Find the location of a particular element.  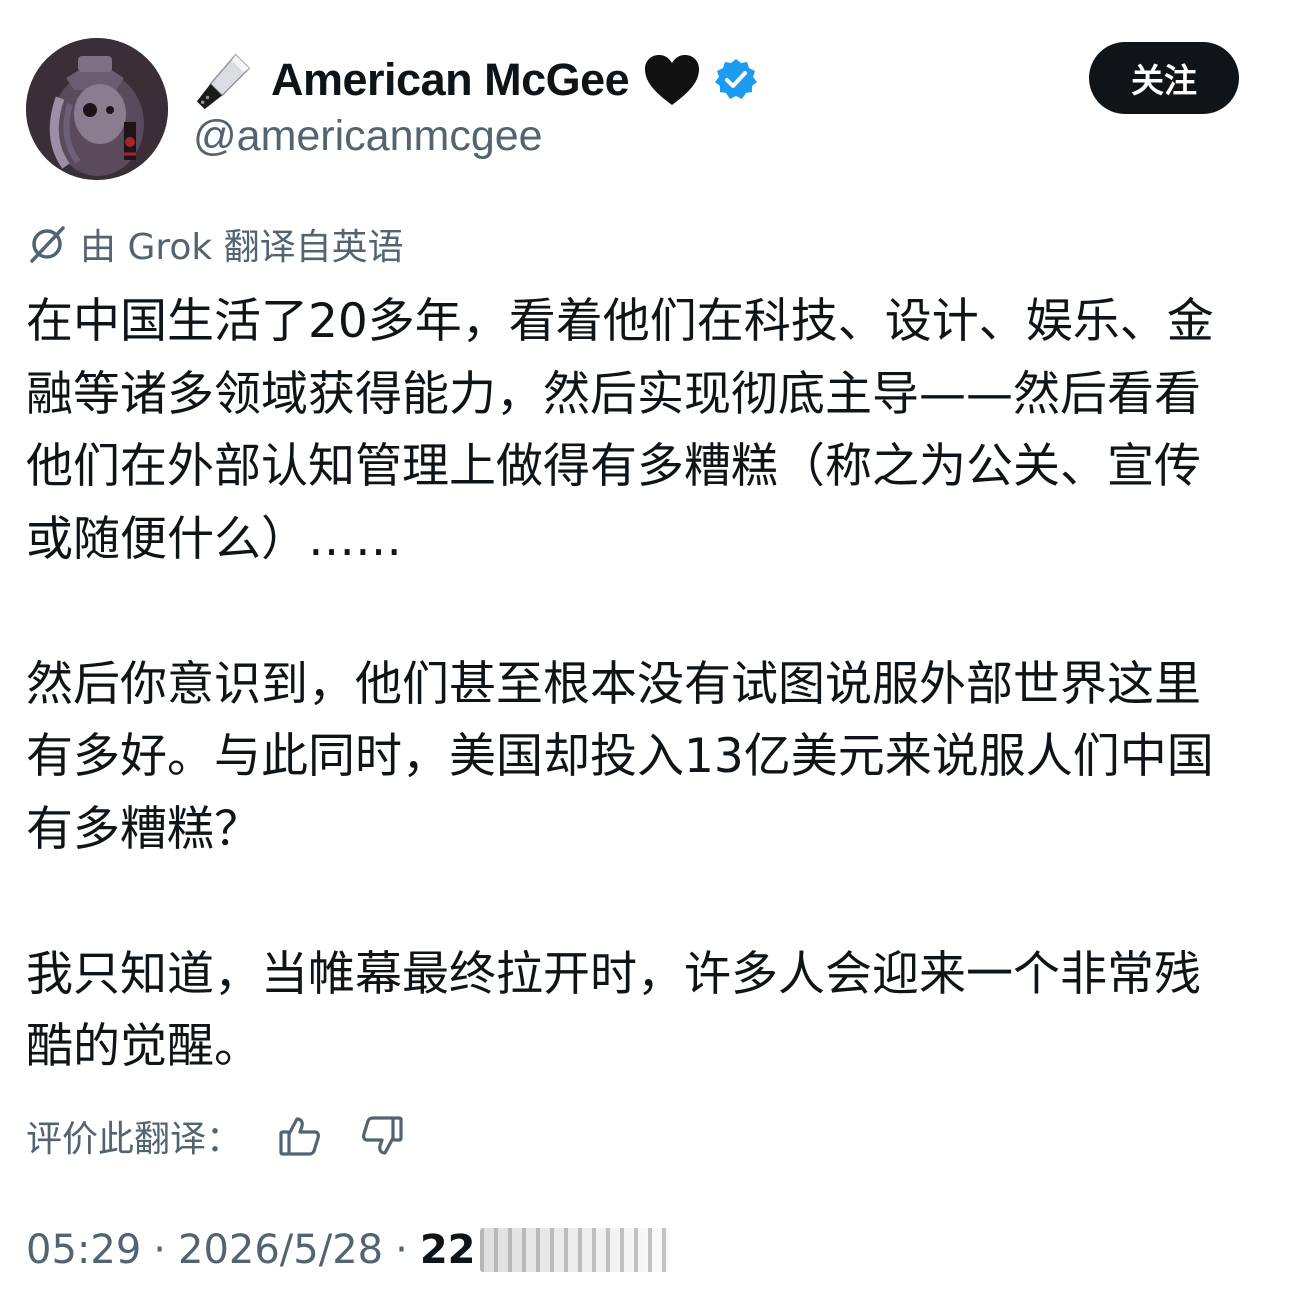

author-name-row: American McGee is located at coordinates (476, 80).